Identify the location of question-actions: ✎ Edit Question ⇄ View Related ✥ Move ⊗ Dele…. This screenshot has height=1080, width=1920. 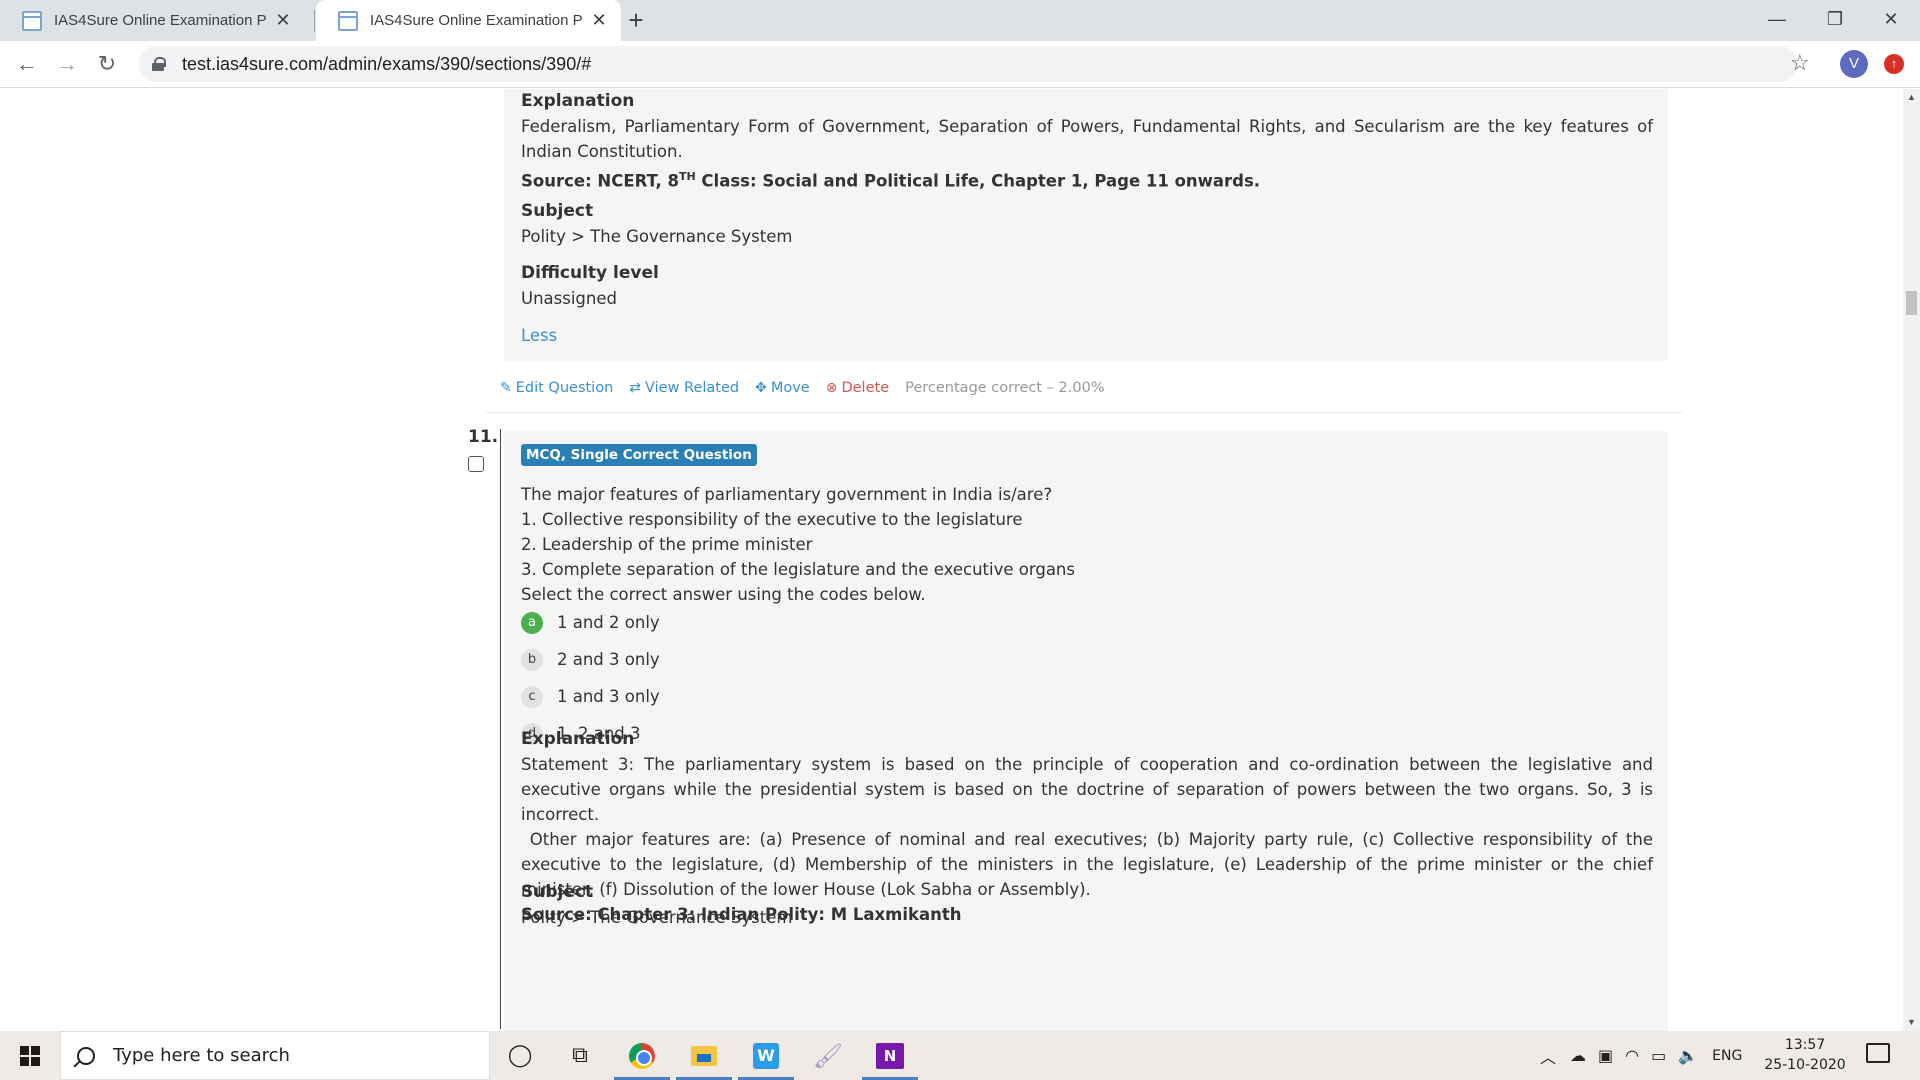
(802, 388).